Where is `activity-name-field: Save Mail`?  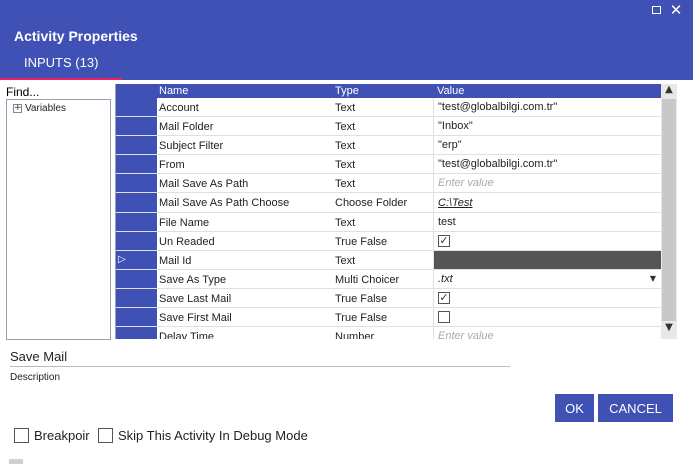
activity-name-field: Save Mail is located at coordinates (38, 356).